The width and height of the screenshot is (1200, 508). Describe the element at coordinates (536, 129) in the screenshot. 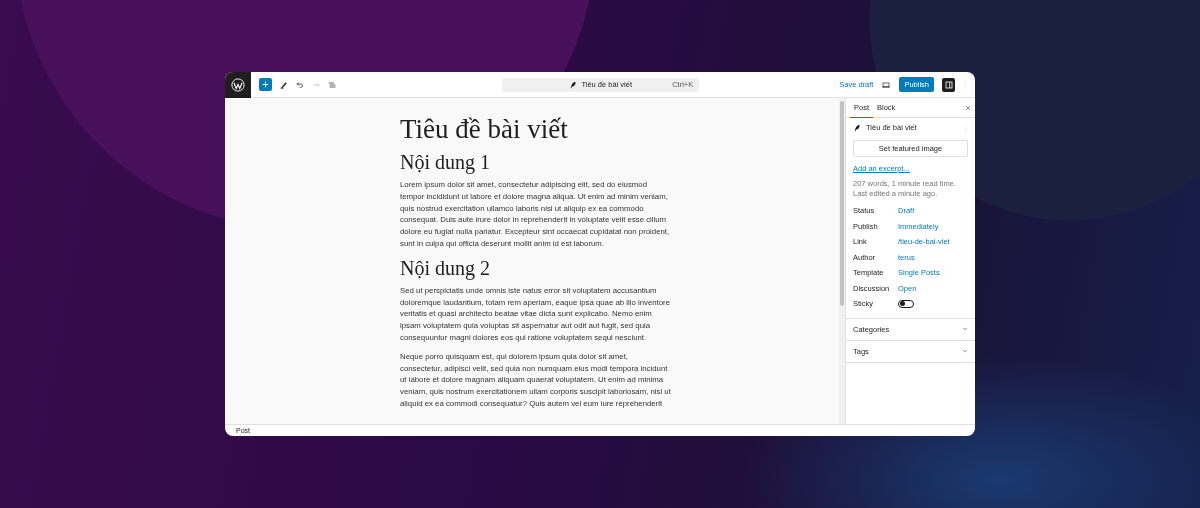

I see `post-title: Tiêu đề bài viết` at that location.